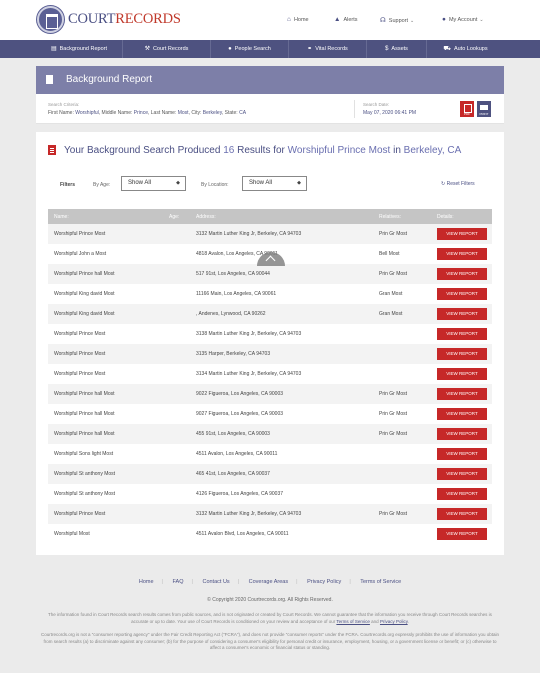 This screenshot has height=673, width=540. I want to click on nav-alerts: ▲ Alerts, so click(346, 19).